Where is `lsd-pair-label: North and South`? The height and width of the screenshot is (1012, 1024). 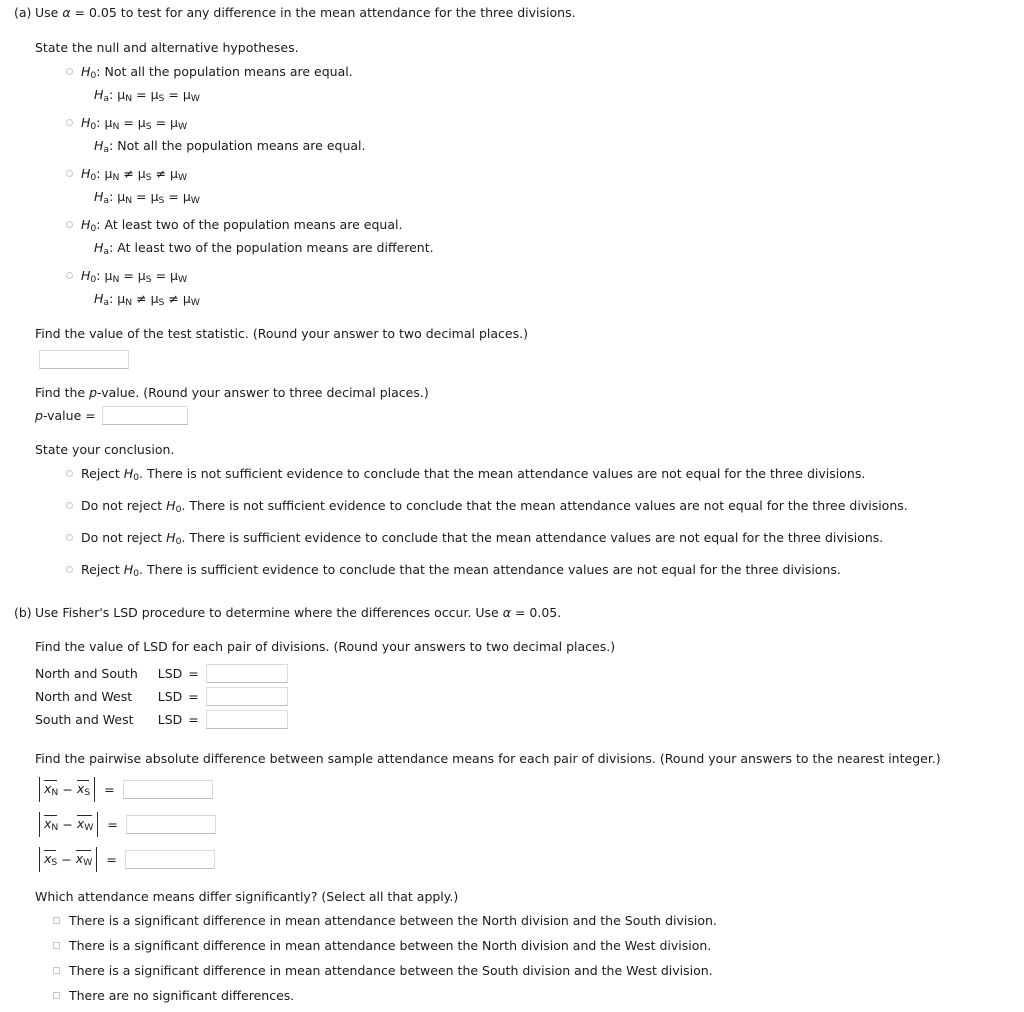 lsd-pair-label: North and South is located at coordinates (86, 674).